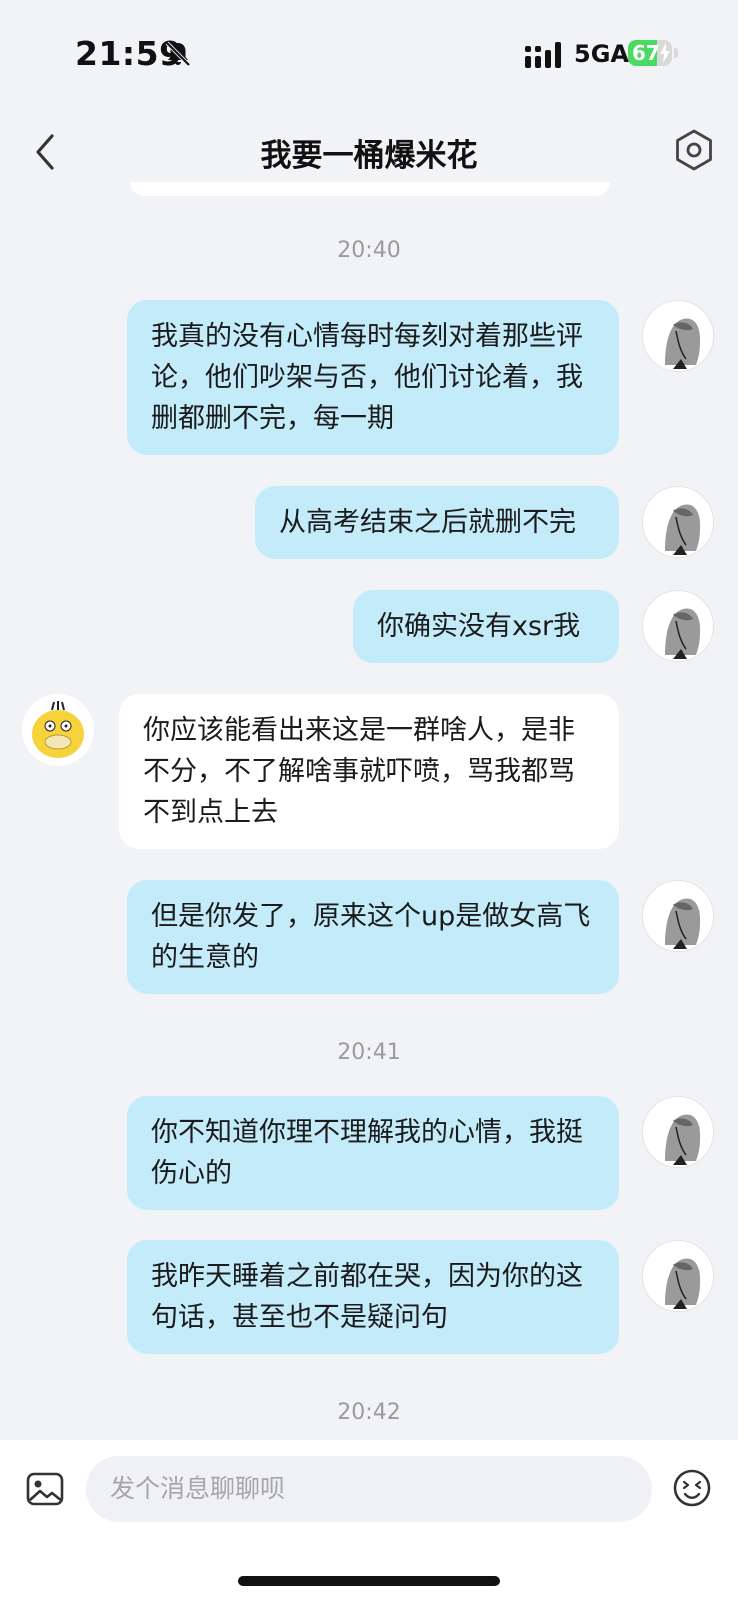 The image size is (738, 1600). What do you see at coordinates (373, 1153) in the screenshot?
I see `message-bubble-me: 你不知道你理不理解我的心情，我挺伤心的` at bounding box center [373, 1153].